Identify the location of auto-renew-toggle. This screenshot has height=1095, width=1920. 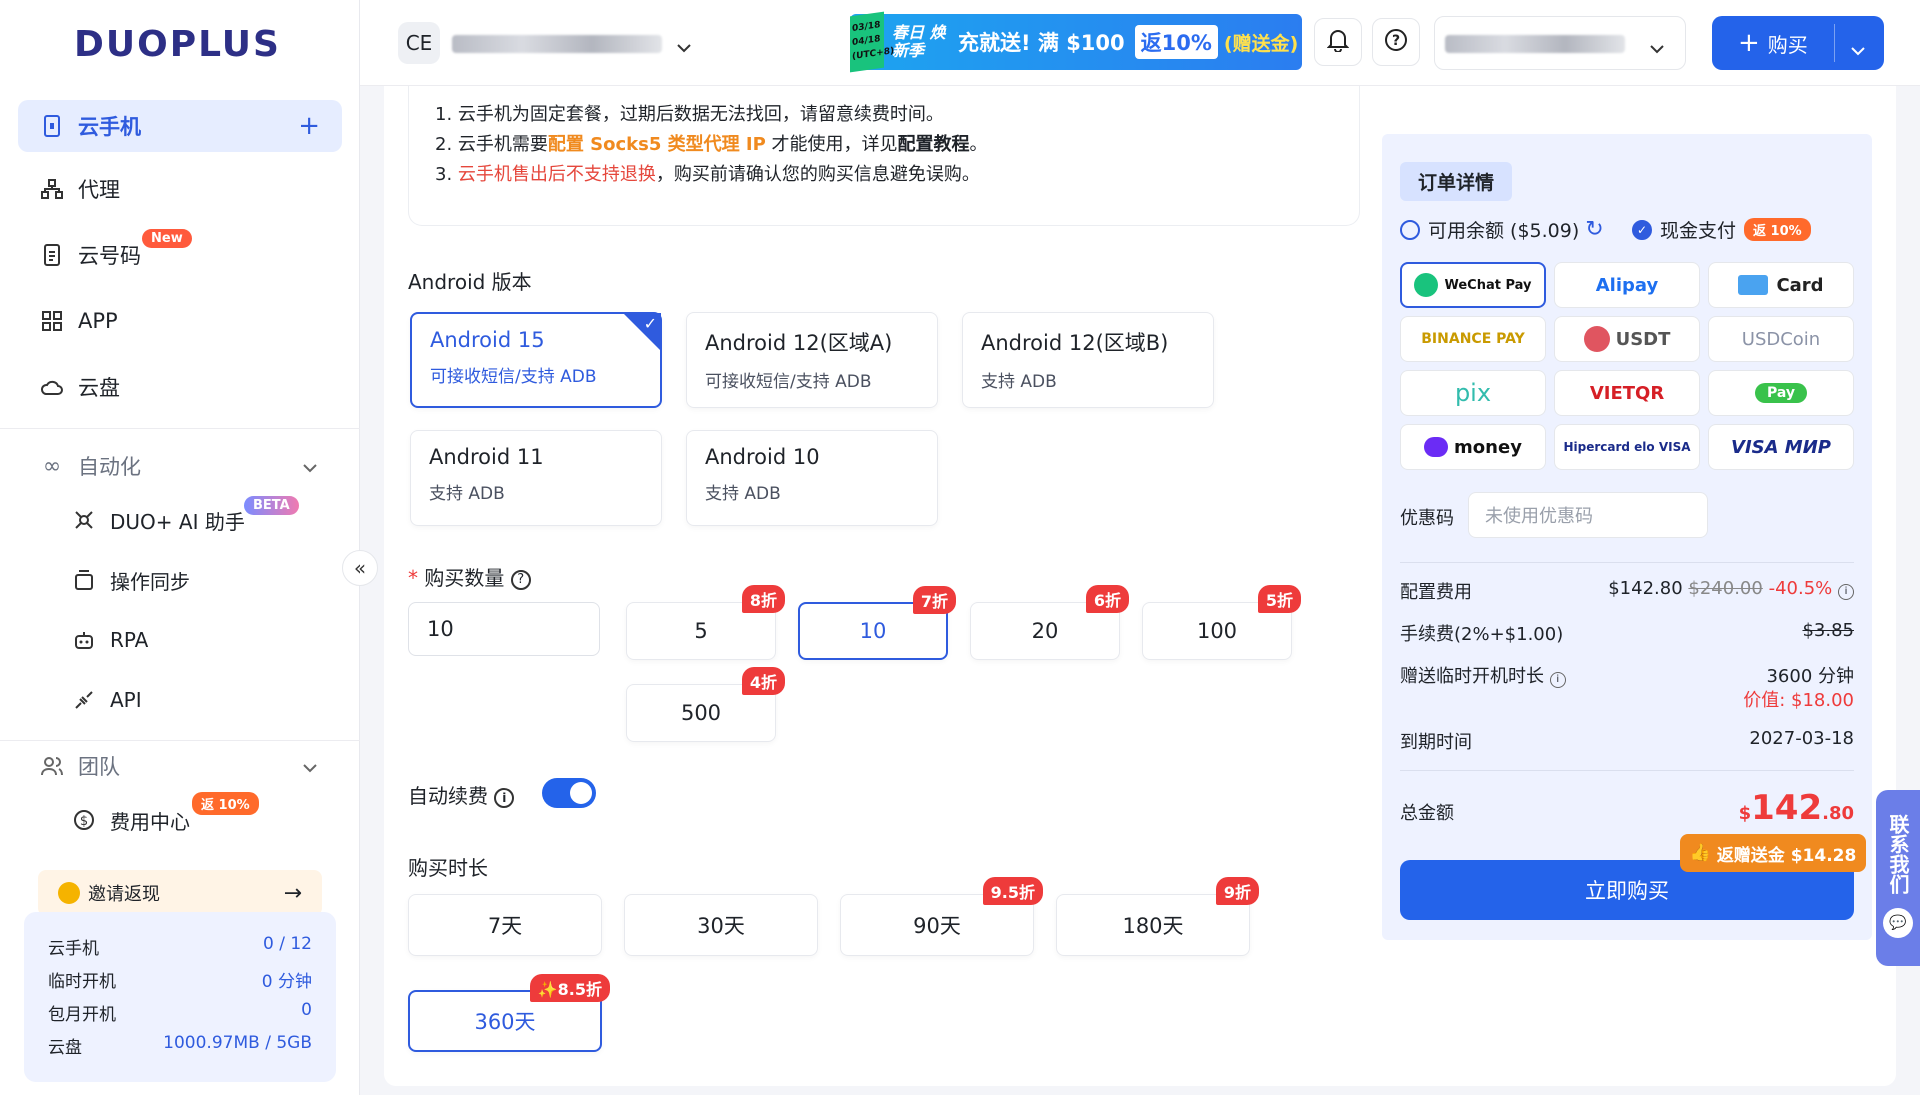
(569, 793).